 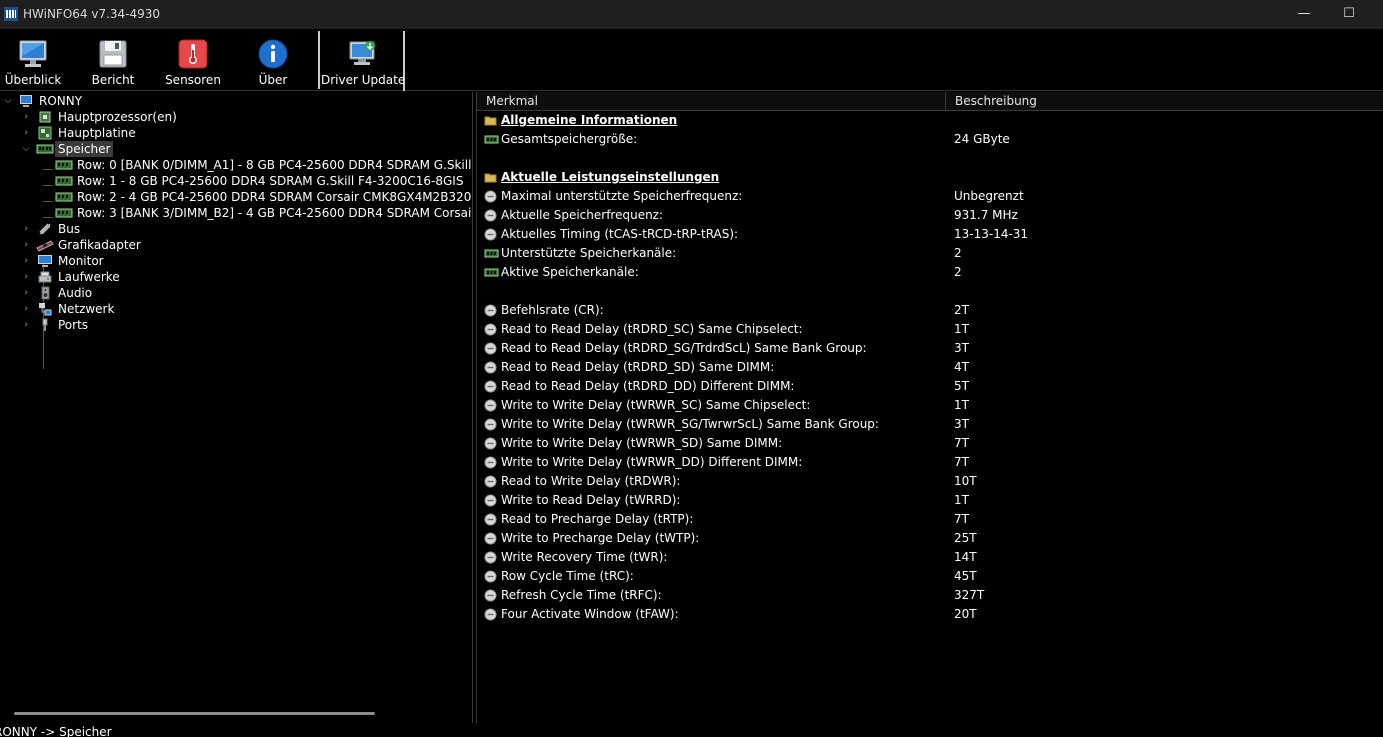 What do you see at coordinates (930, 272) in the screenshot?
I see `detail-row: Aktive Speicherkanäle: 2` at bounding box center [930, 272].